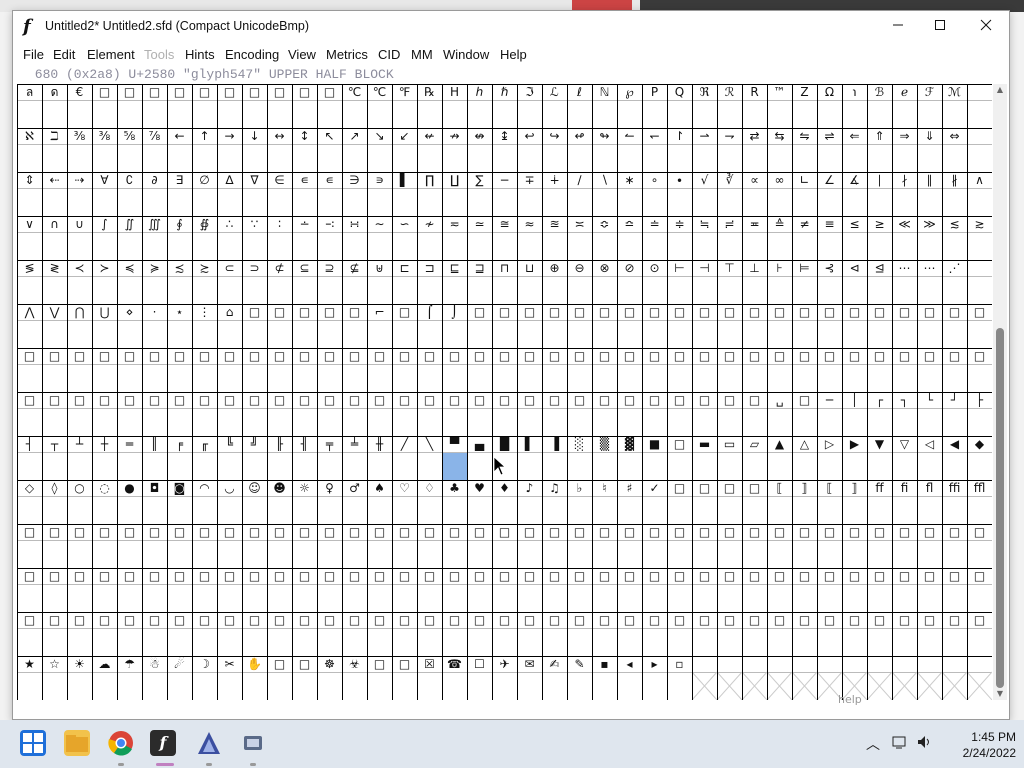 The height and width of the screenshot is (768, 1024). I want to click on glyph-cell, so click(979, 685).